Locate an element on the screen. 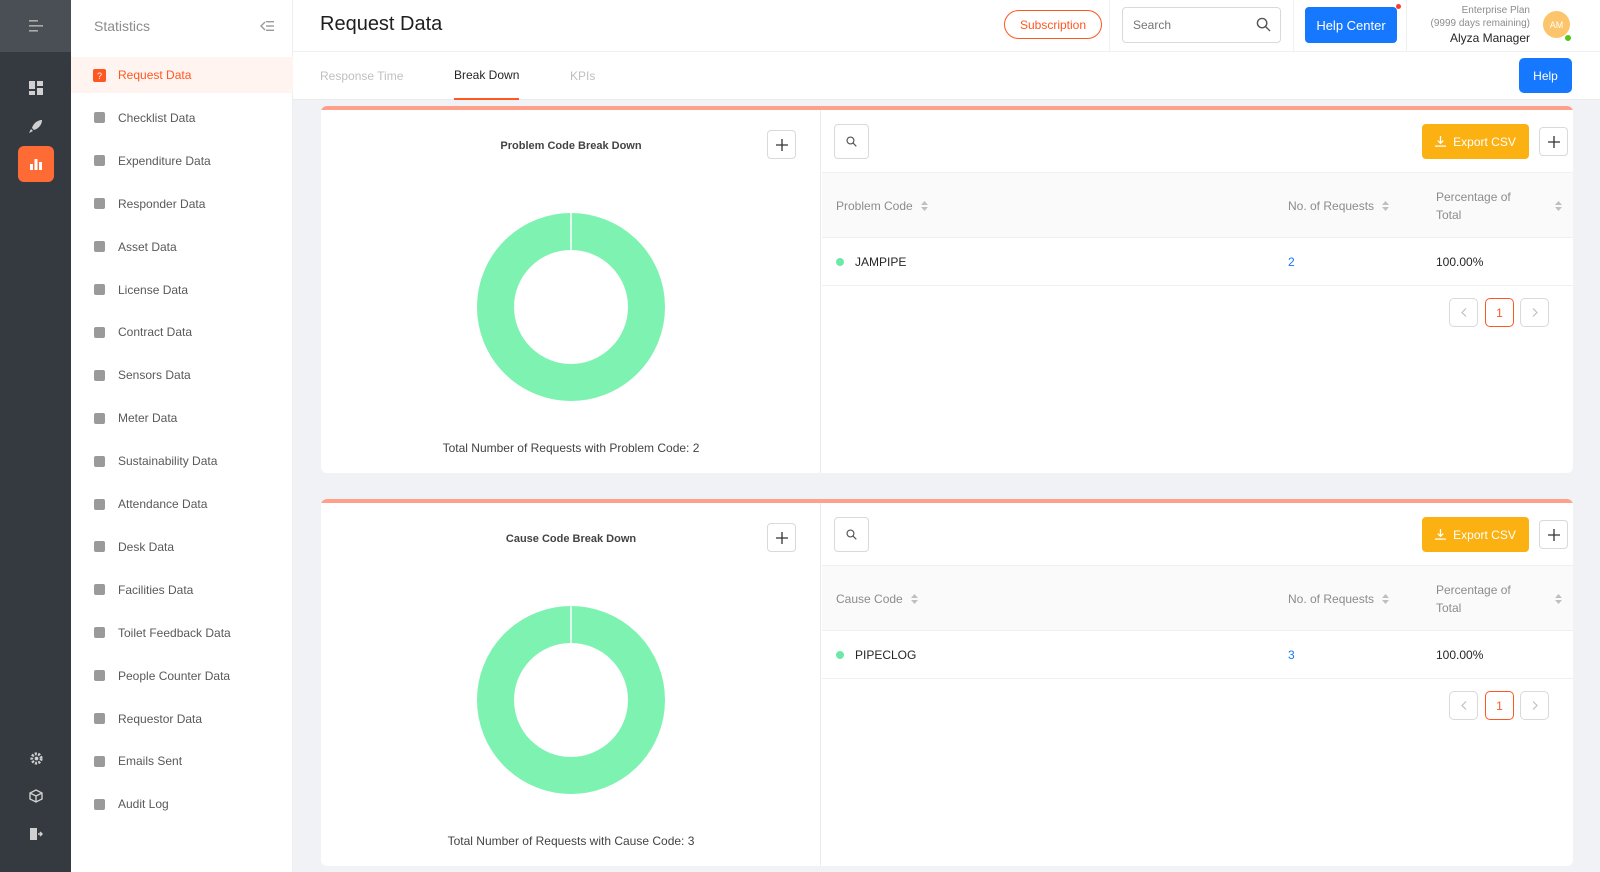 This screenshot has height=872, width=1600. sidebar-item-label: Contract Data is located at coordinates (155, 332).